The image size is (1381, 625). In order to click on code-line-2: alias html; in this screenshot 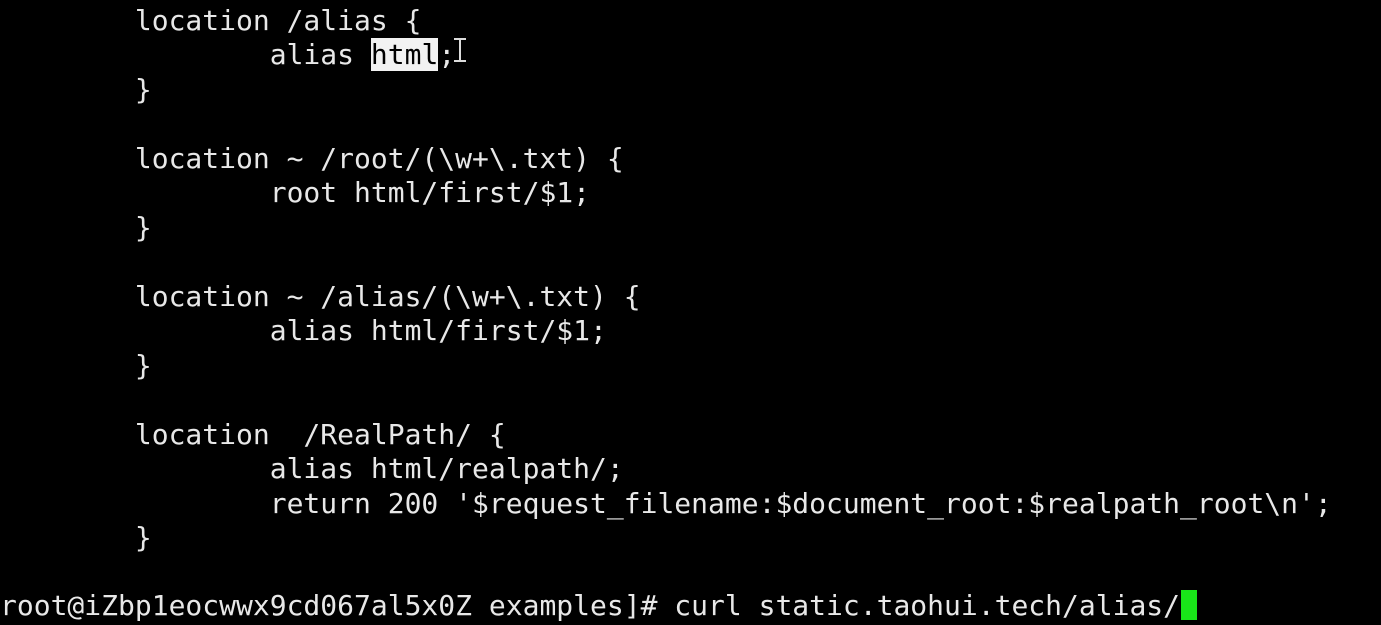, I will do `click(227, 55)`.